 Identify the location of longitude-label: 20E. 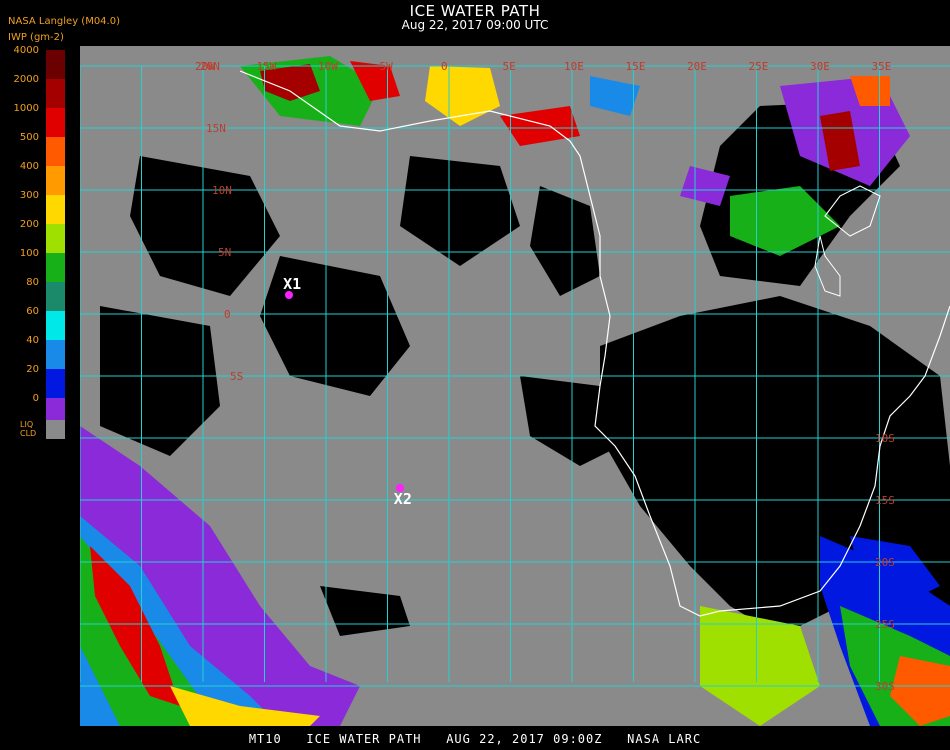
(697, 66).